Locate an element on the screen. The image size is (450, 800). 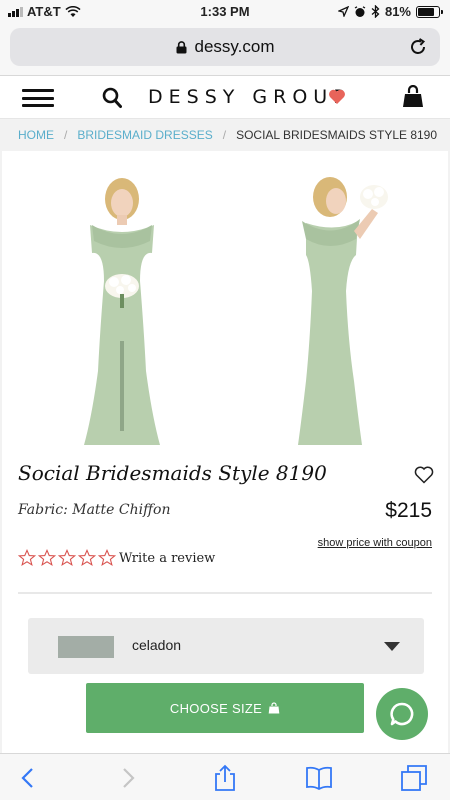
search-icon is located at coordinates (112, 98).